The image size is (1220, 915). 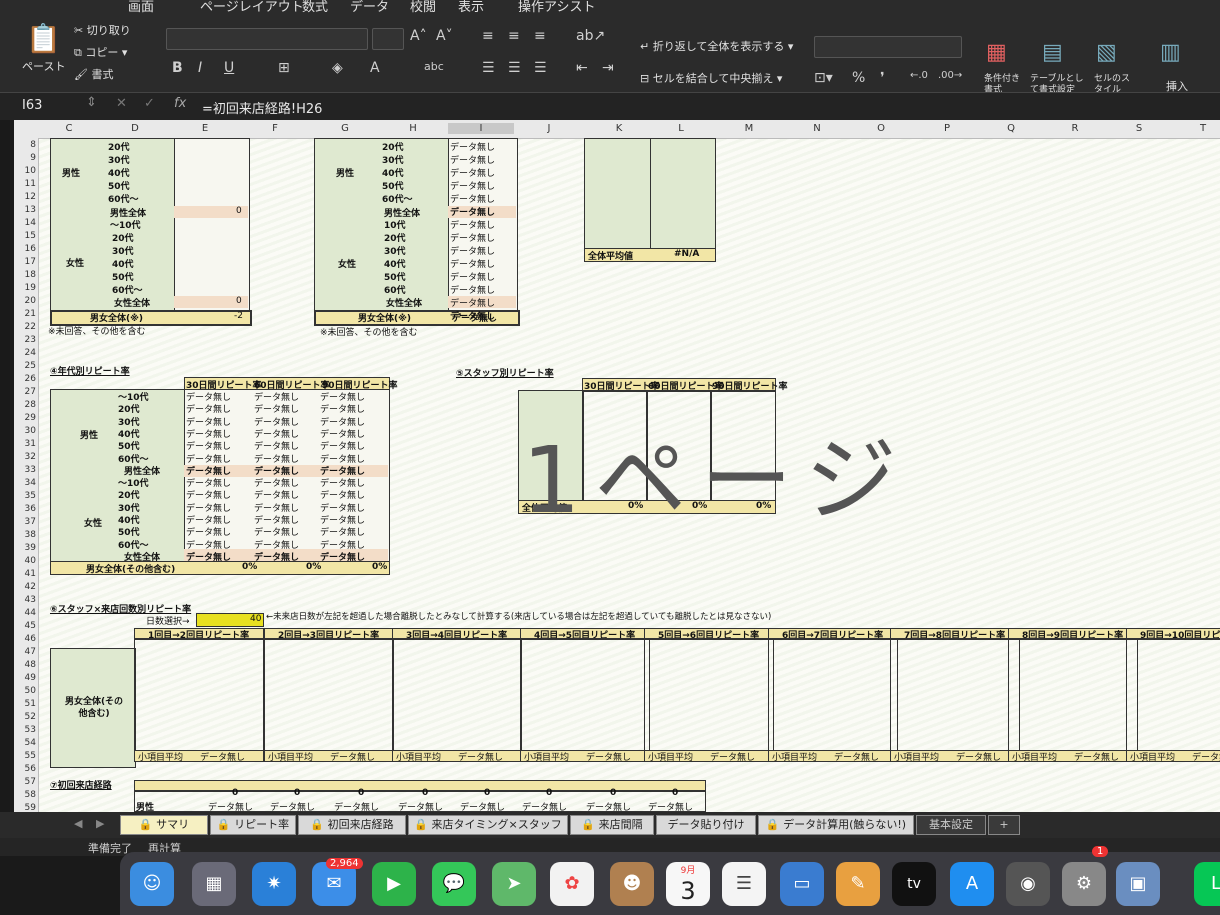 What do you see at coordinates (25, 288) in the screenshot?
I see `row-number: 19` at bounding box center [25, 288].